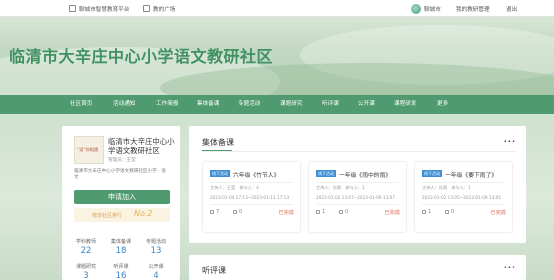  I want to click on nav-item-home: 社区首页, so click(81, 104).